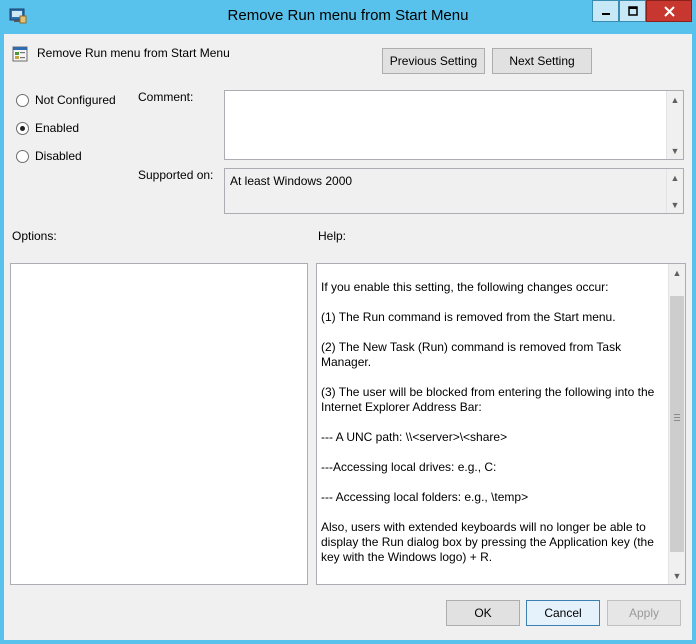  I want to click on radio-circle-selected, so click(22, 128).